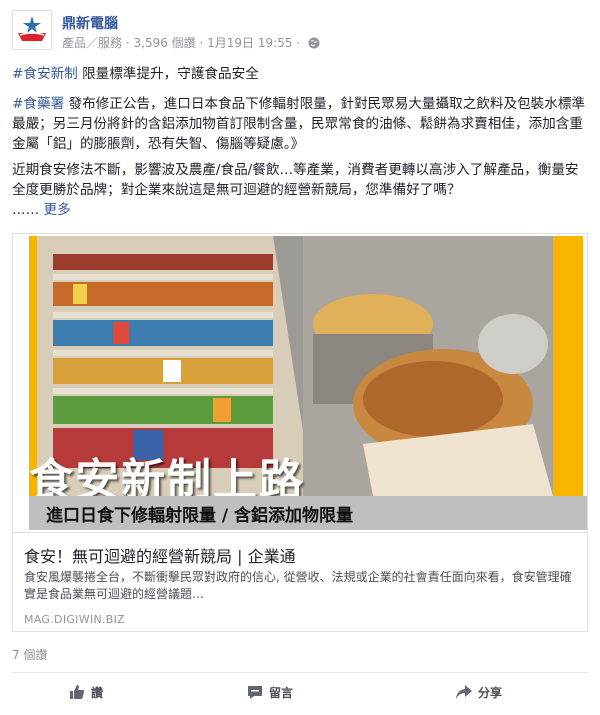 This screenshot has height=715, width=600. What do you see at coordinates (281, 693) in the screenshot?
I see `comment-label: 留言` at bounding box center [281, 693].